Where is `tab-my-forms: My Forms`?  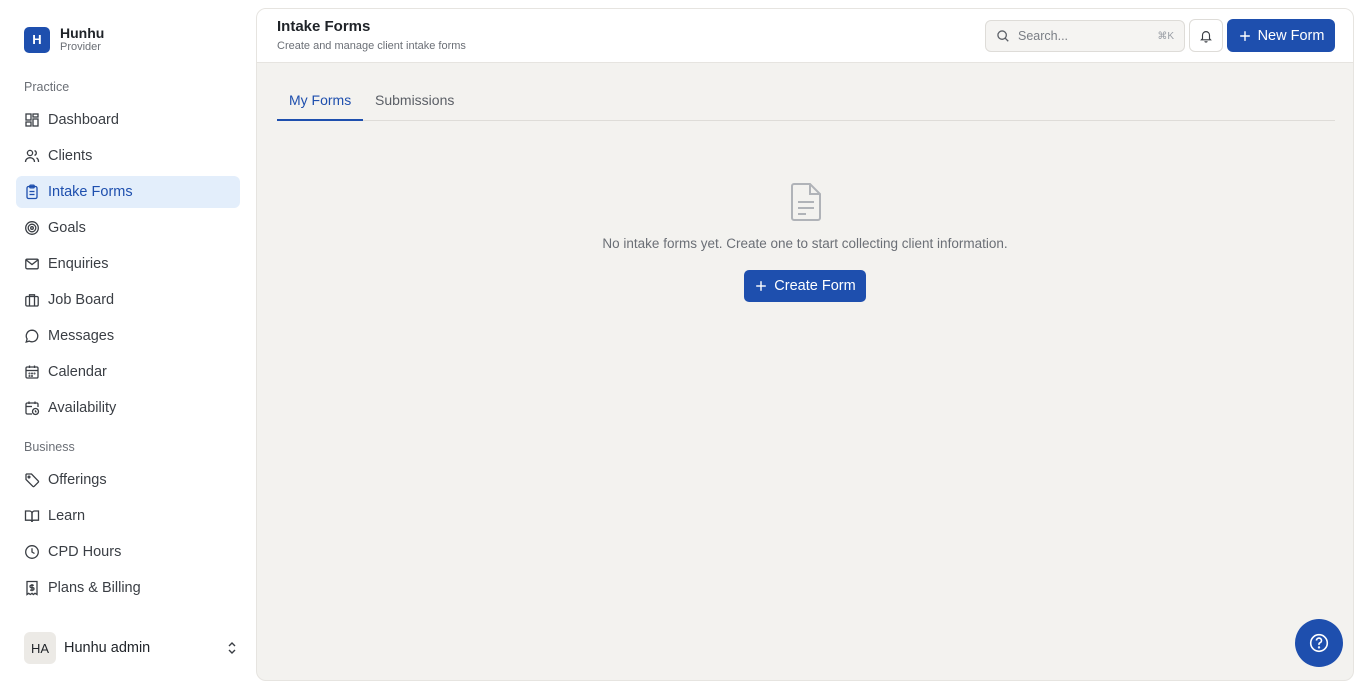
tab-my-forms: My Forms is located at coordinates (320, 104).